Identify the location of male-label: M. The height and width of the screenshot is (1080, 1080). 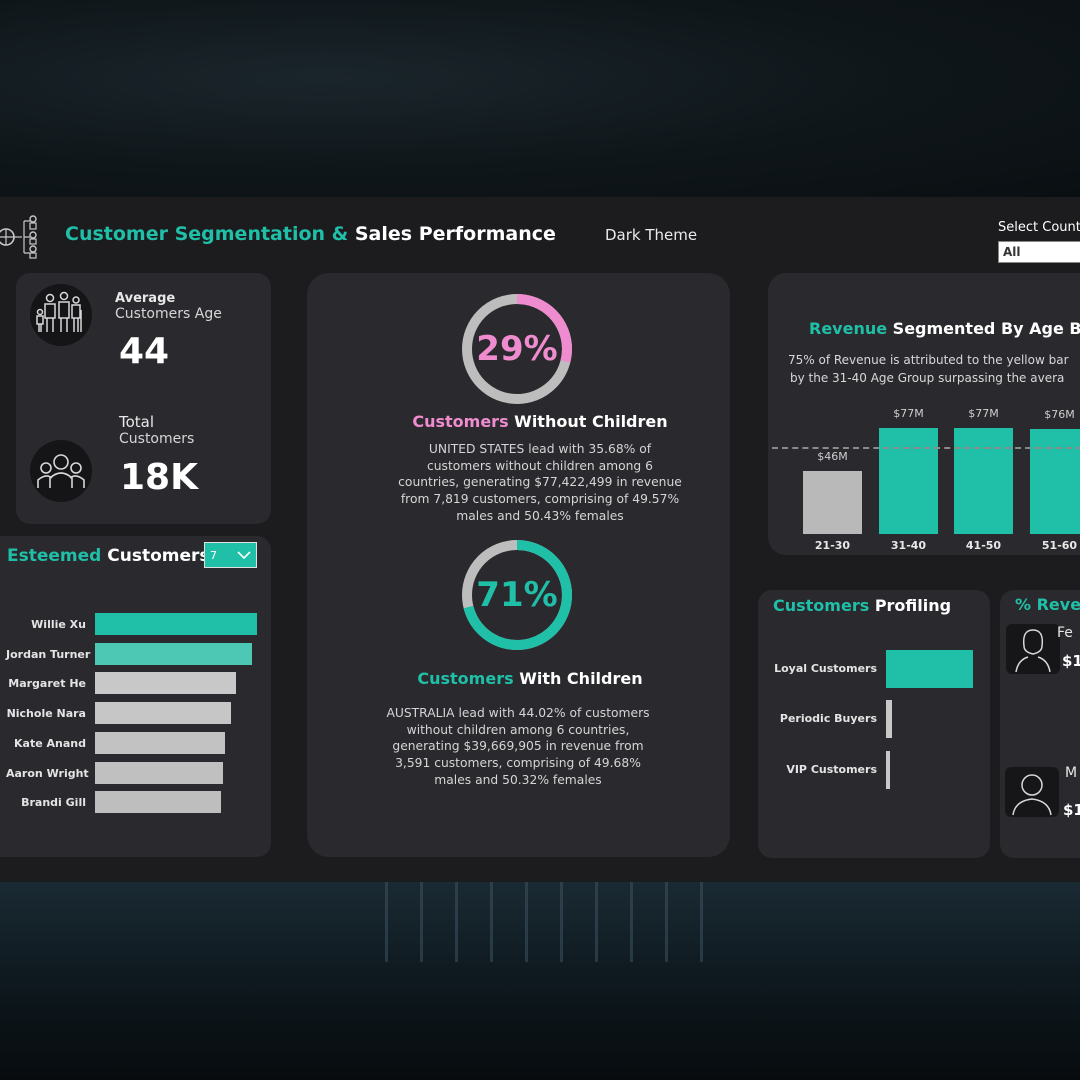
(1071, 773).